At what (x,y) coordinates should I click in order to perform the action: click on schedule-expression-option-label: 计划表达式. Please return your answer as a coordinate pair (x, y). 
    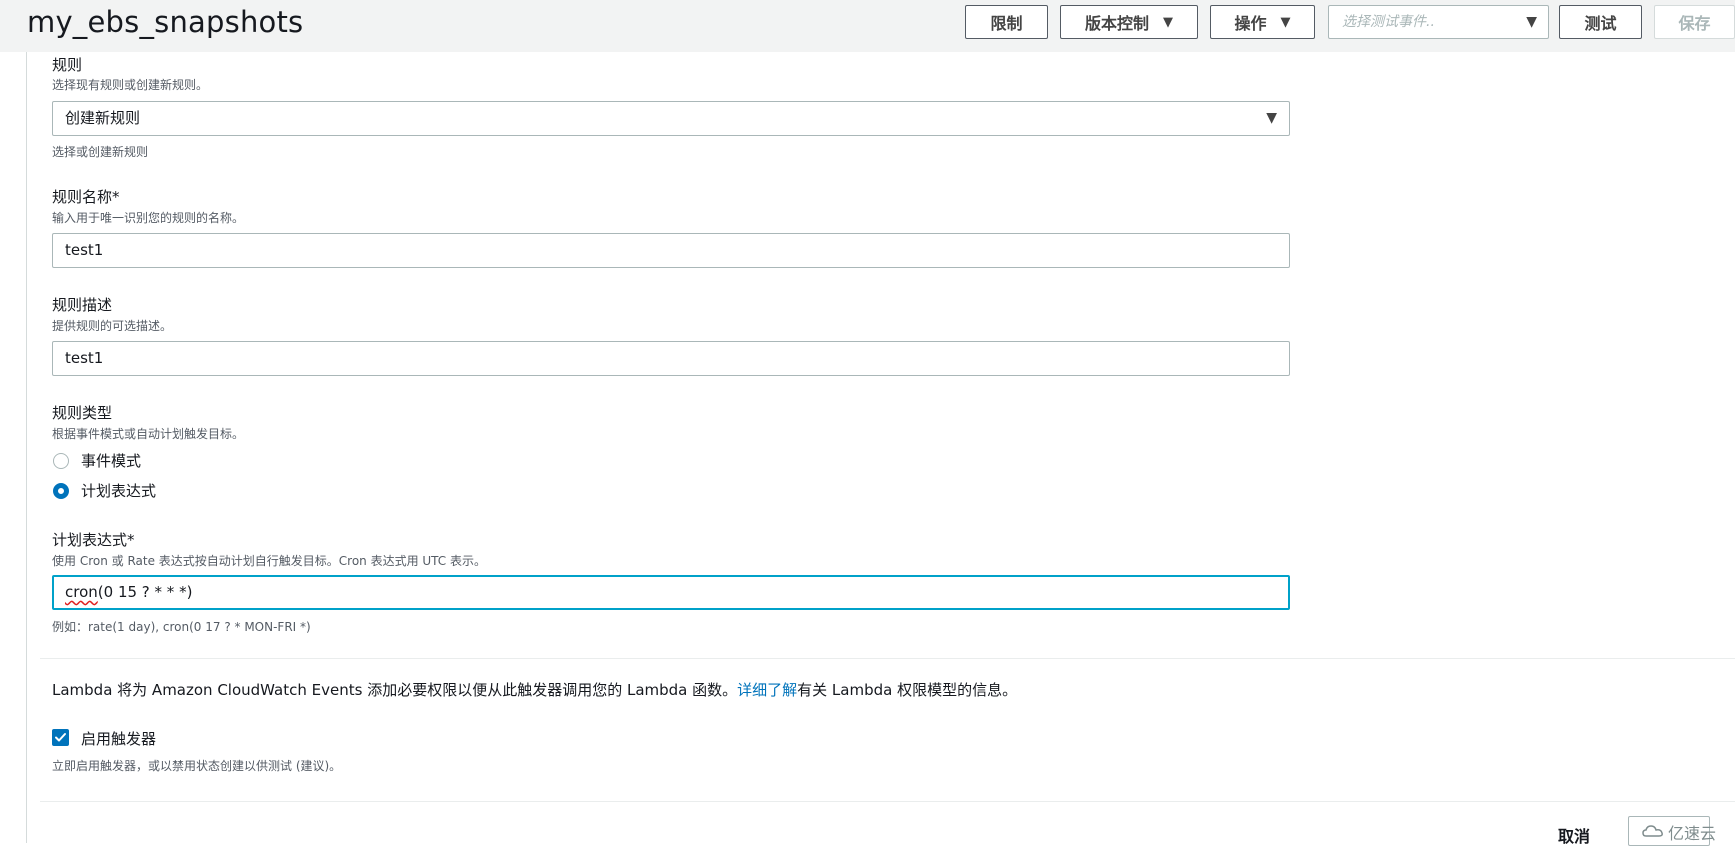
    Looking at the image, I should click on (118, 490).